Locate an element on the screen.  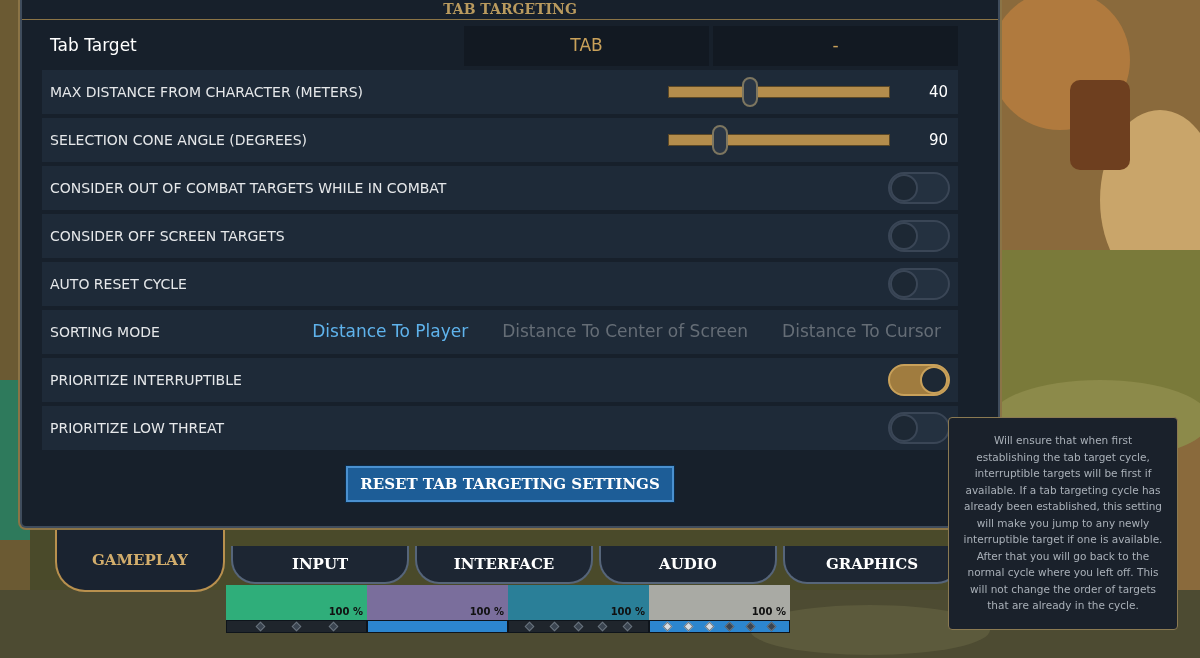
setting-label: Tab Target is located at coordinates (94, 46).